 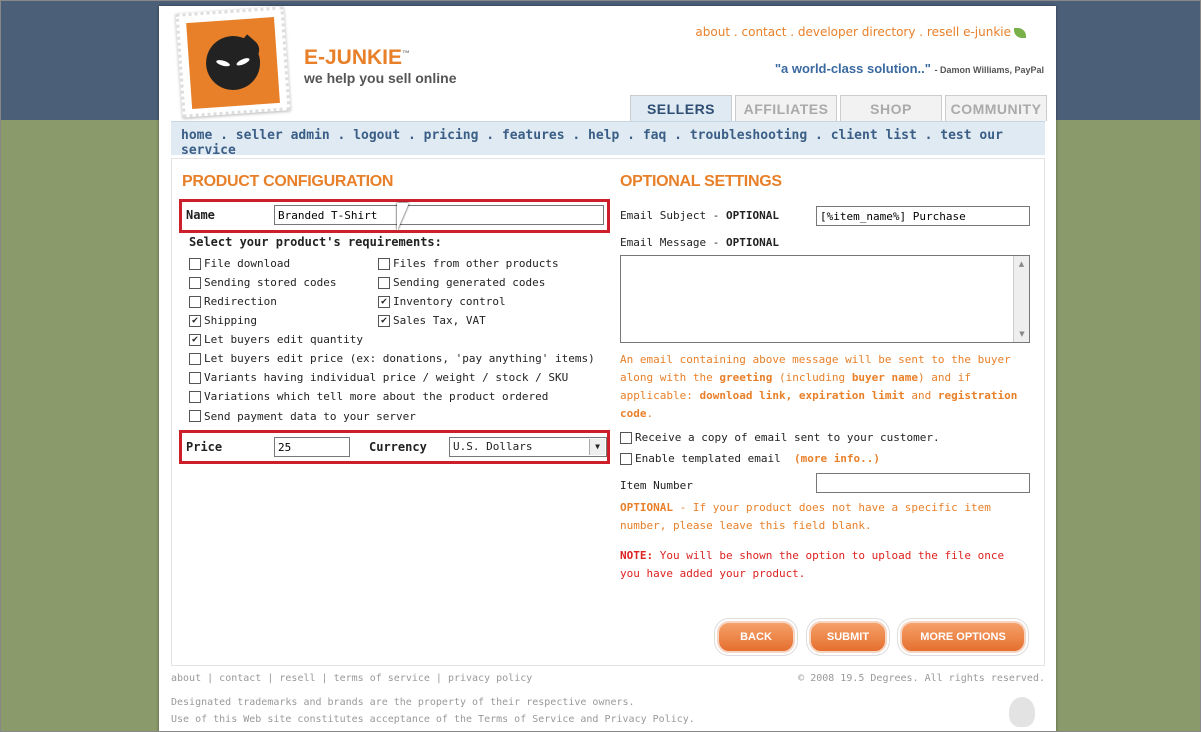 What do you see at coordinates (923, 483) in the screenshot?
I see `item-number-input` at bounding box center [923, 483].